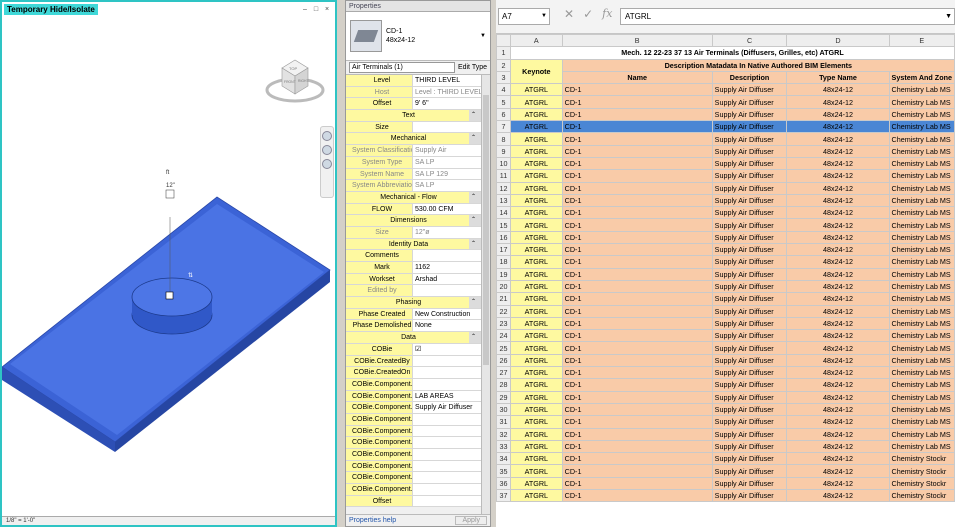 The width and height of the screenshot is (955, 527). I want to click on system-zone-cell: Chemistry Stockr, so click(921, 495).